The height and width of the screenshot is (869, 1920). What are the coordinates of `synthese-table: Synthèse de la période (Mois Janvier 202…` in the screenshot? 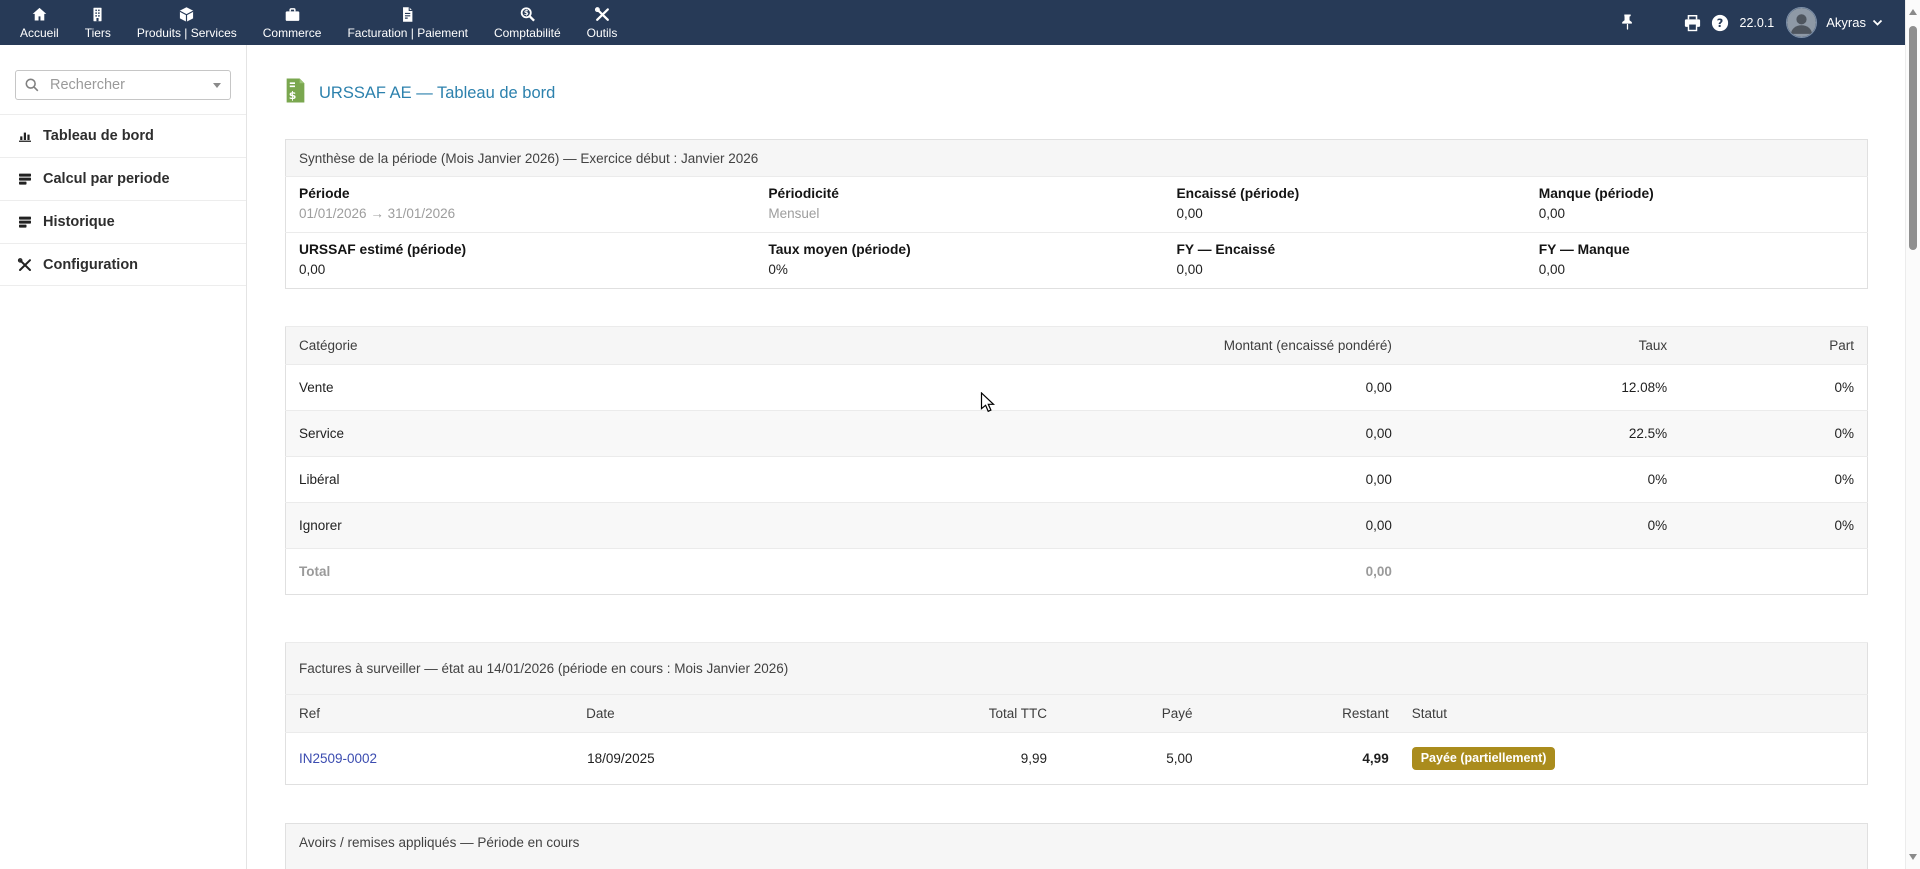 It's located at (1076, 214).